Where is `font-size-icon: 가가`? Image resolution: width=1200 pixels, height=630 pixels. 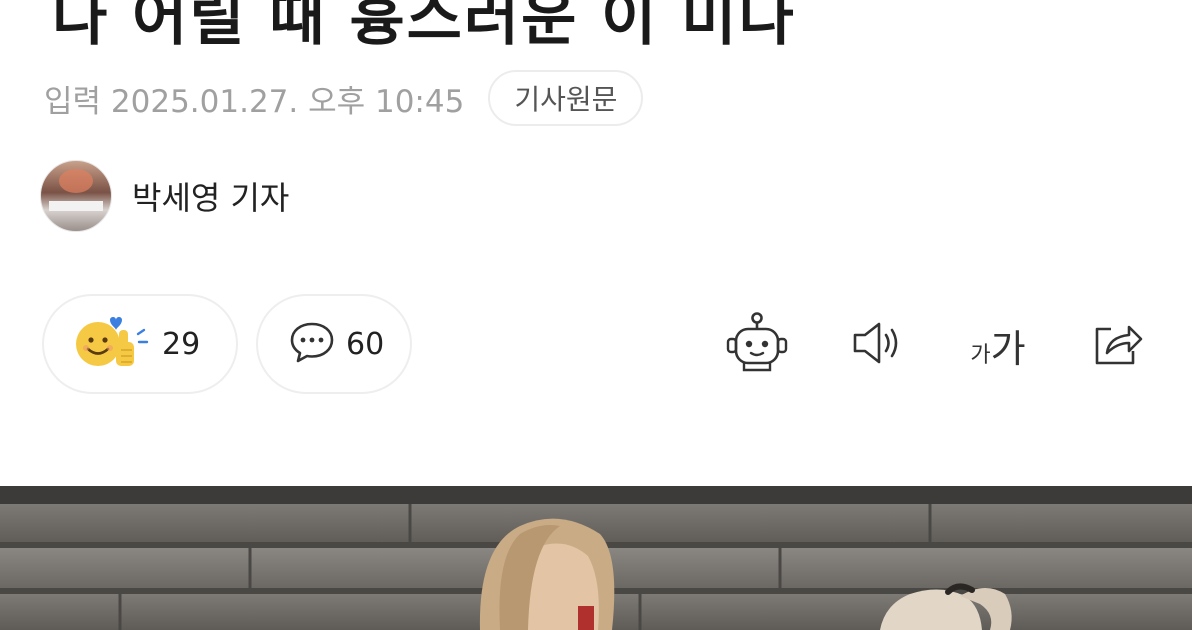
font-size-icon: 가가 is located at coordinates (997, 345).